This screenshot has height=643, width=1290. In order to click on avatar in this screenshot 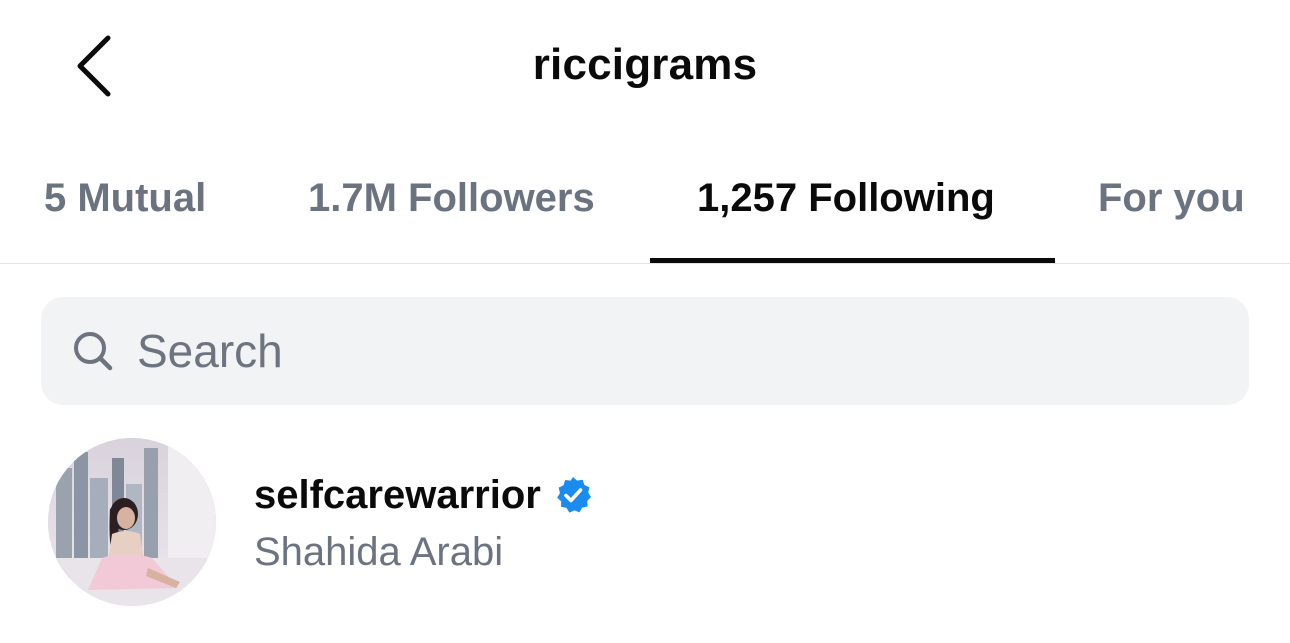, I will do `click(132, 522)`.